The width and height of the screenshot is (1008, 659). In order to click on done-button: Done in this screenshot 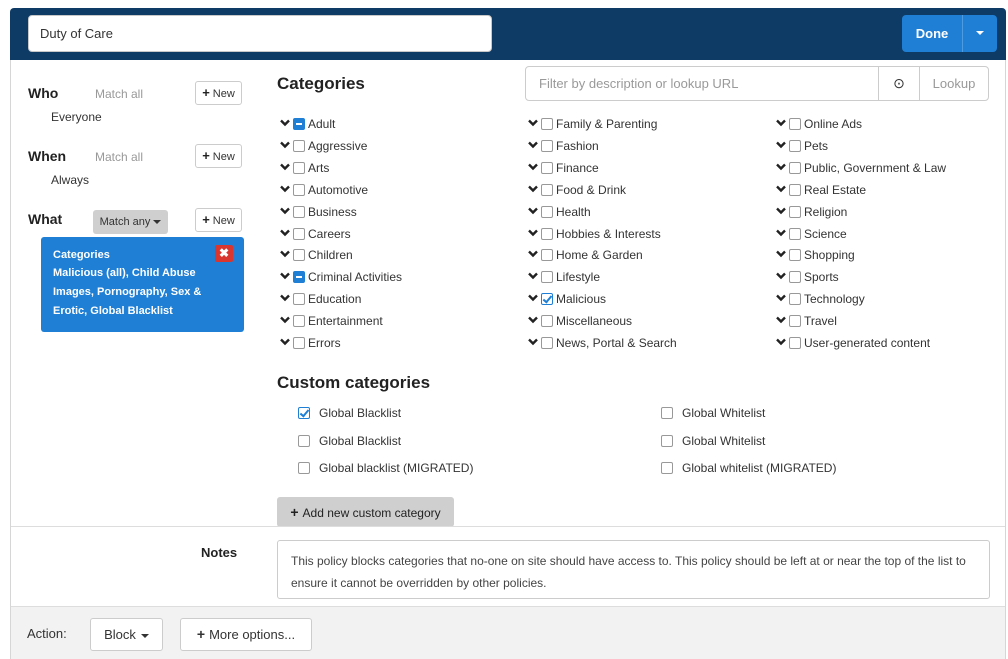, I will do `click(932, 33)`.